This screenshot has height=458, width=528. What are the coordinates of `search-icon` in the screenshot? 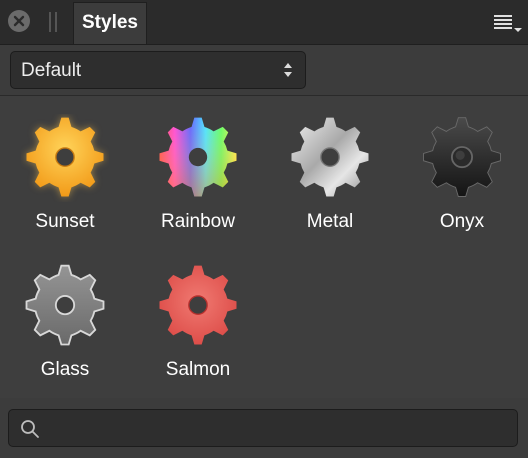 It's located at (30, 429).